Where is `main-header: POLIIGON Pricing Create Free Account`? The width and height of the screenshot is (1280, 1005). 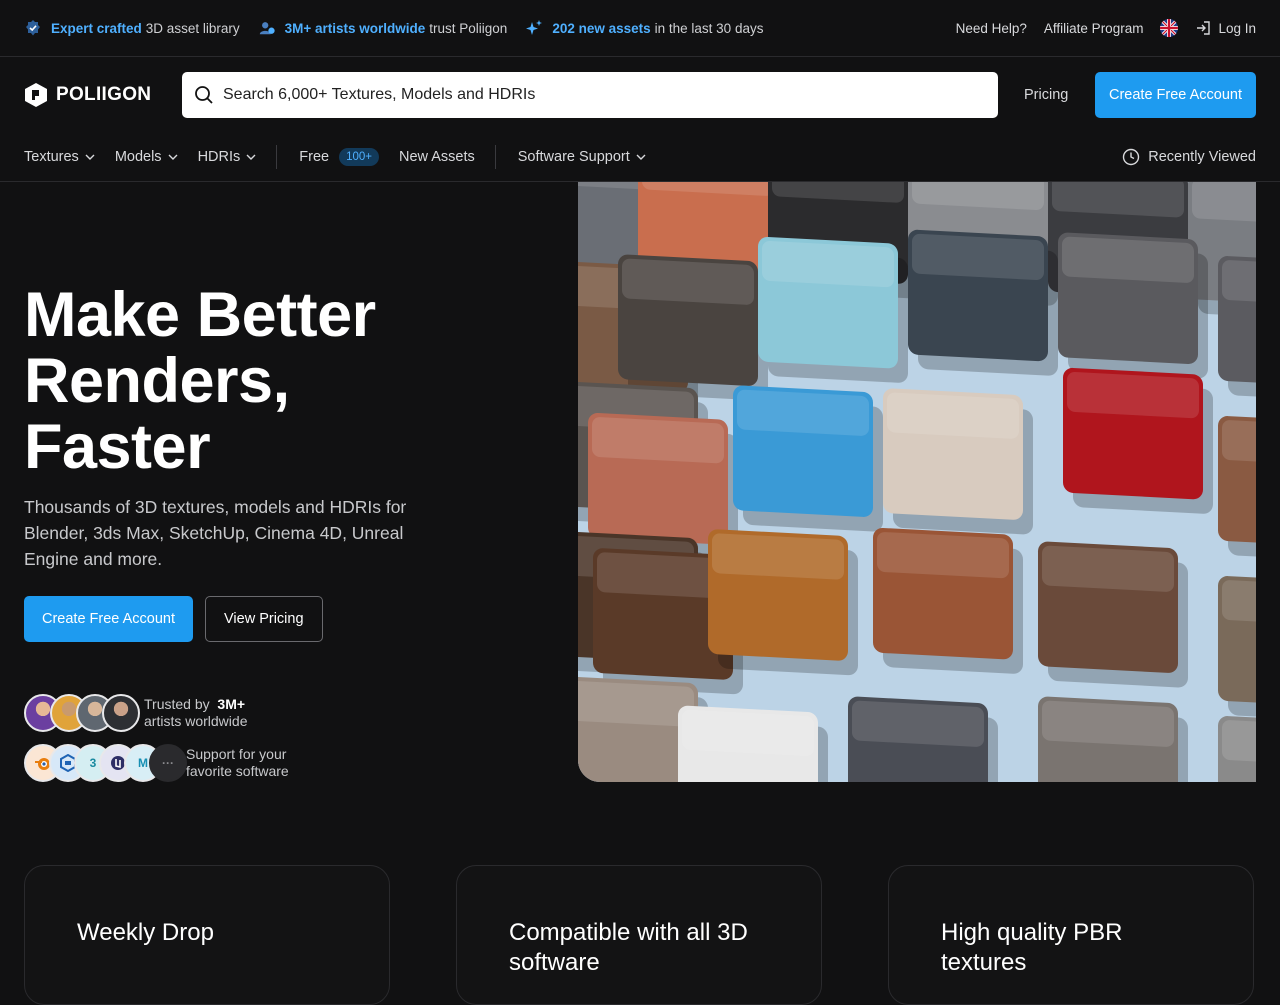 main-header: POLIIGON Pricing Create Free Account is located at coordinates (640, 95).